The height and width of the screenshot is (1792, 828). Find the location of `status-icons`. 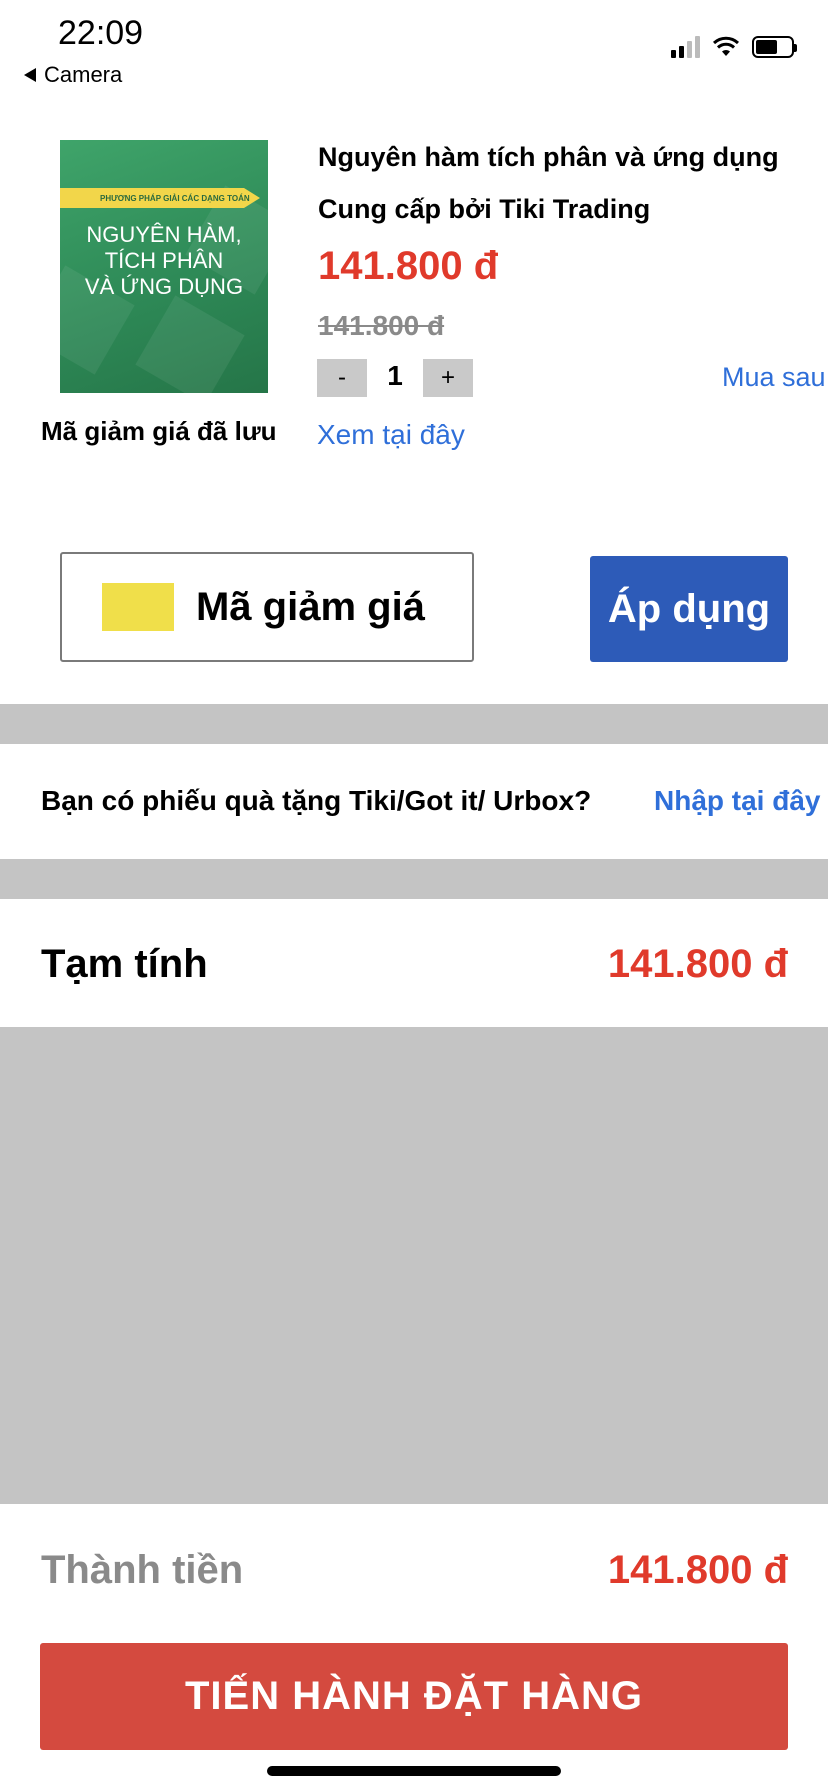

status-icons is located at coordinates (734, 47).